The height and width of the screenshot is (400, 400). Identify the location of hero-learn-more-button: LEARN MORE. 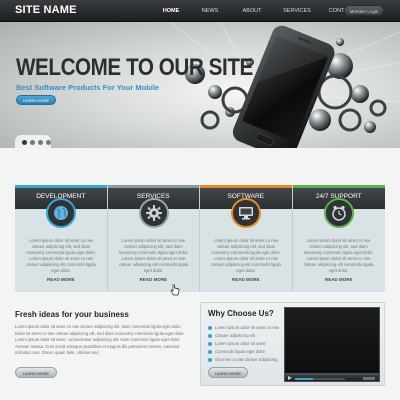
(36, 100).